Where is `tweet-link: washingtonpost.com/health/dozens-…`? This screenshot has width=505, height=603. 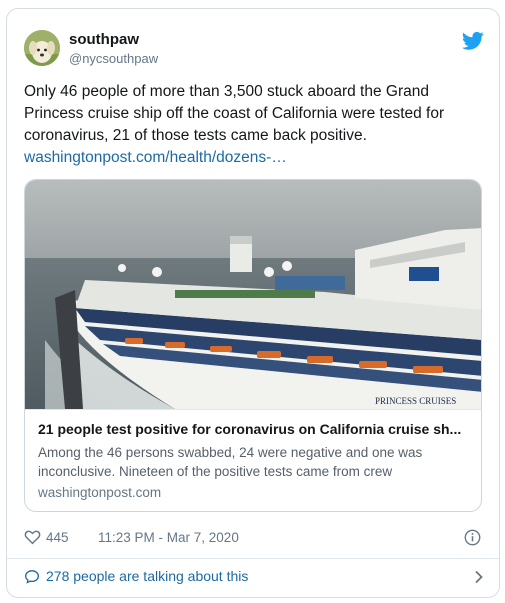
tweet-link: washingtonpost.com/health/dozens-… is located at coordinates (255, 158).